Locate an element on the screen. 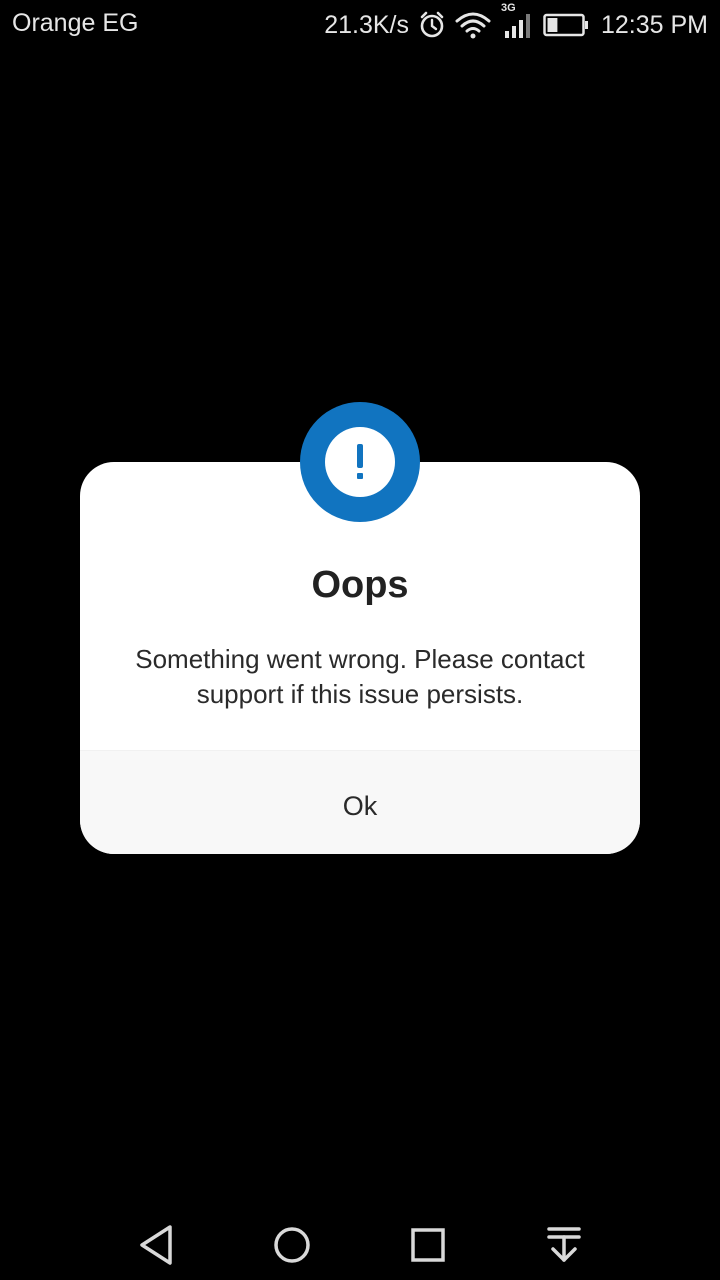 The width and height of the screenshot is (720, 1280). exclamation-icon is located at coordinates (360, 462).